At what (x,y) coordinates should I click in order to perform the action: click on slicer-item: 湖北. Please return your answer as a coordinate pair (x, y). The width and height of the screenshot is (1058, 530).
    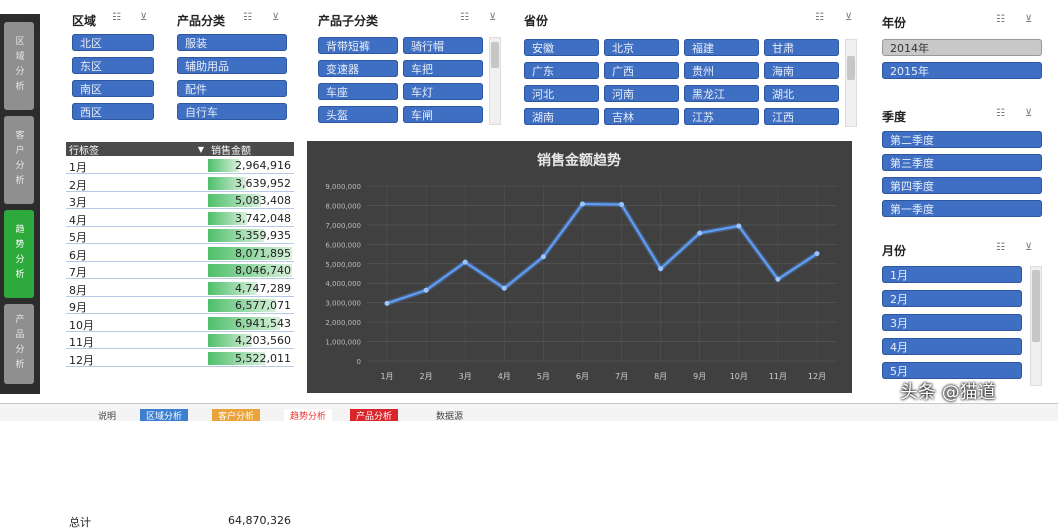
    Looking at the image, I should click on (801, 93).